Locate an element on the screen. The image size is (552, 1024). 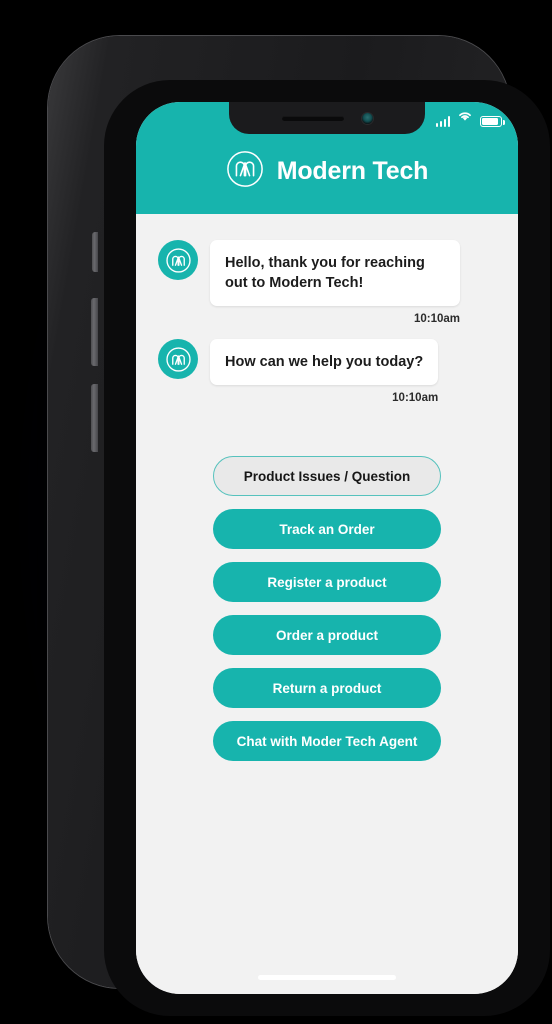
device-notch is located at coordinates (327, 118).